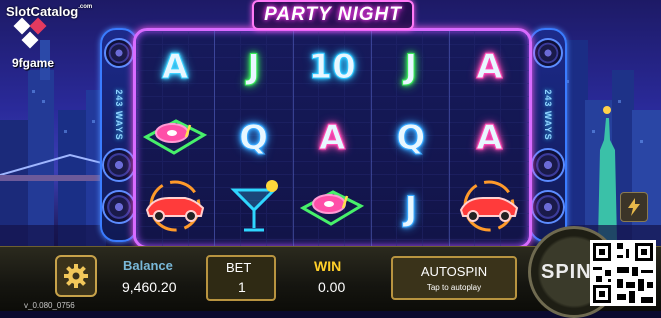 This screenshot has width=661, height=318. What do you see at coordinates (241, 278) in the screenshot?
I see `bet-button: BET 1` at bounding box center [241, 278].